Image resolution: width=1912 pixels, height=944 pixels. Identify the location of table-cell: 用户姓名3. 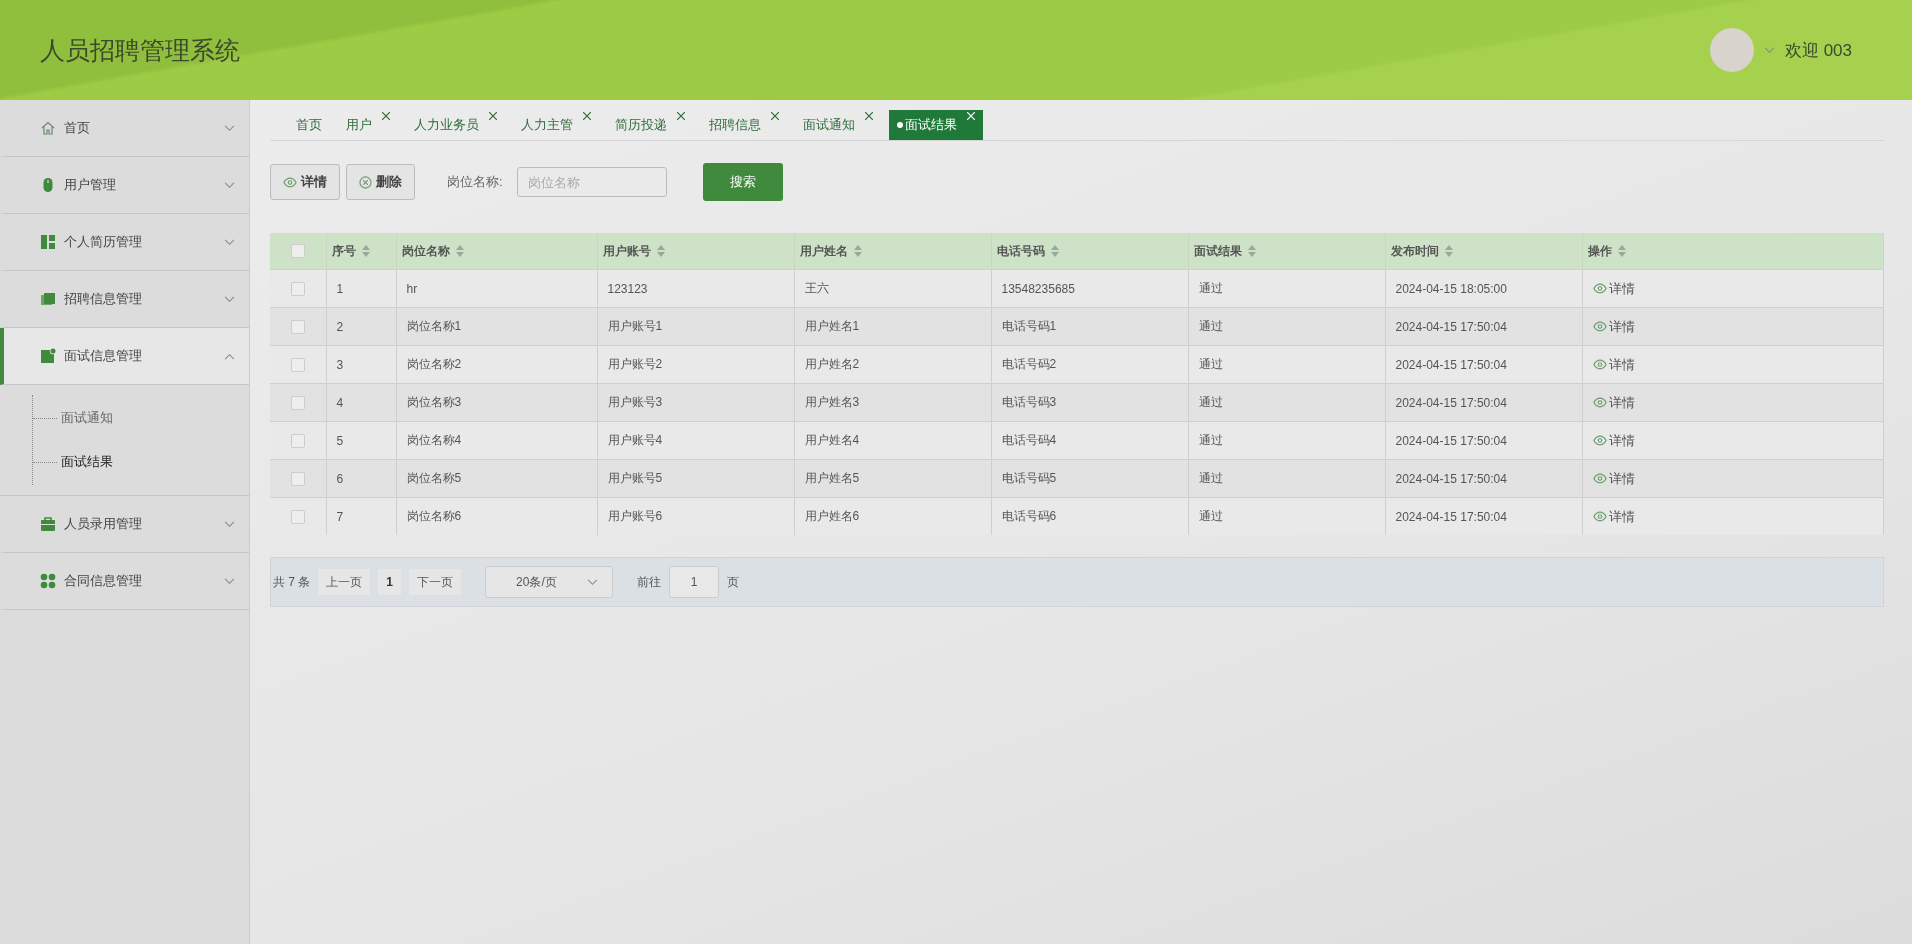
(832, 402).